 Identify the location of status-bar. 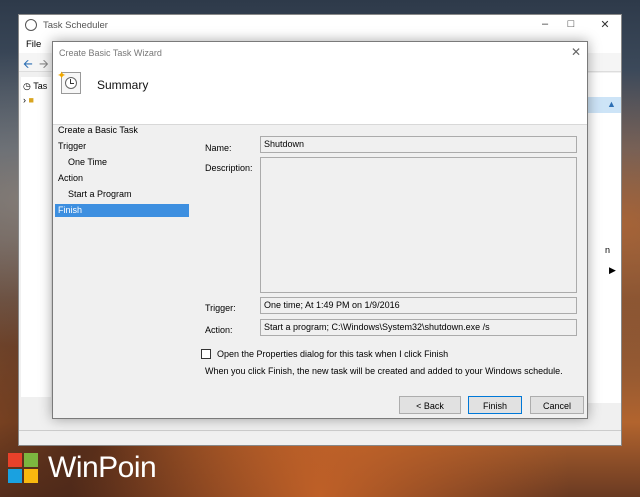
(320, 437).